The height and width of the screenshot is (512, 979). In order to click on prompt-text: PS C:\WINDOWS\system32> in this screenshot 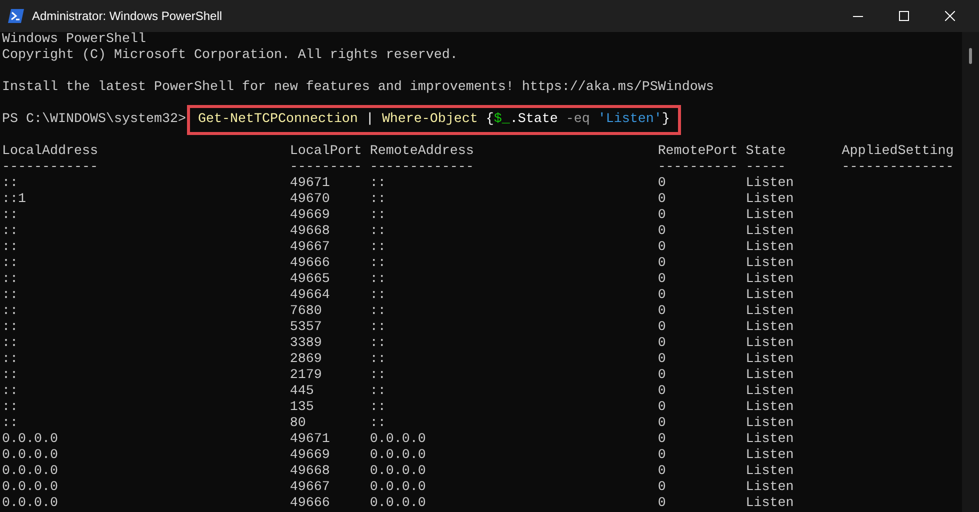, I will do `click(94, 120)`.